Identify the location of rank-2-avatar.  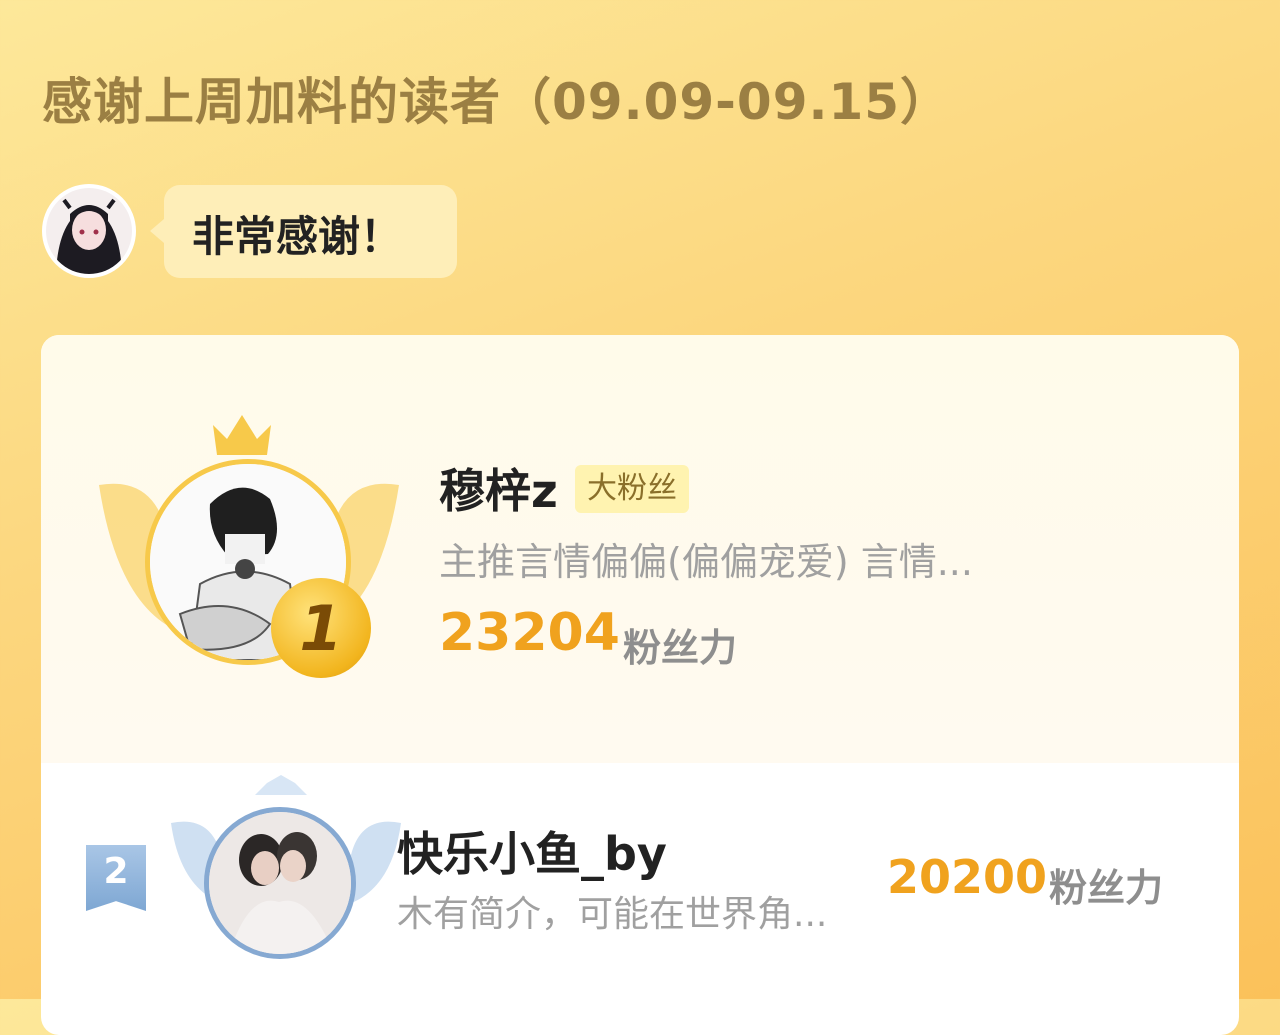
(280, 883).